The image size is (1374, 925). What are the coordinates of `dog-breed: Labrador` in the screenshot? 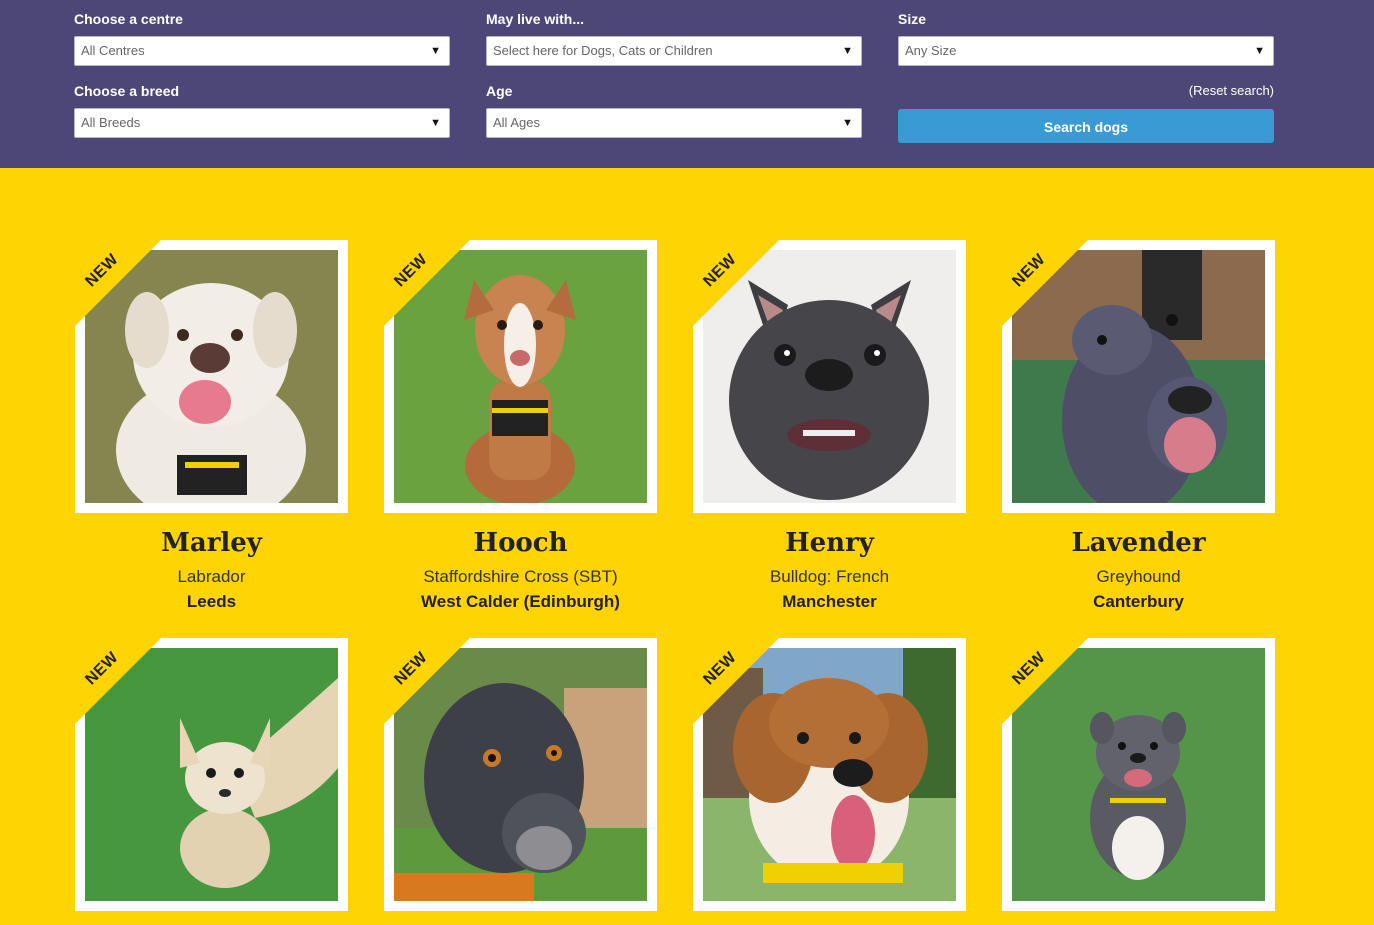 It's located at (211, 576).